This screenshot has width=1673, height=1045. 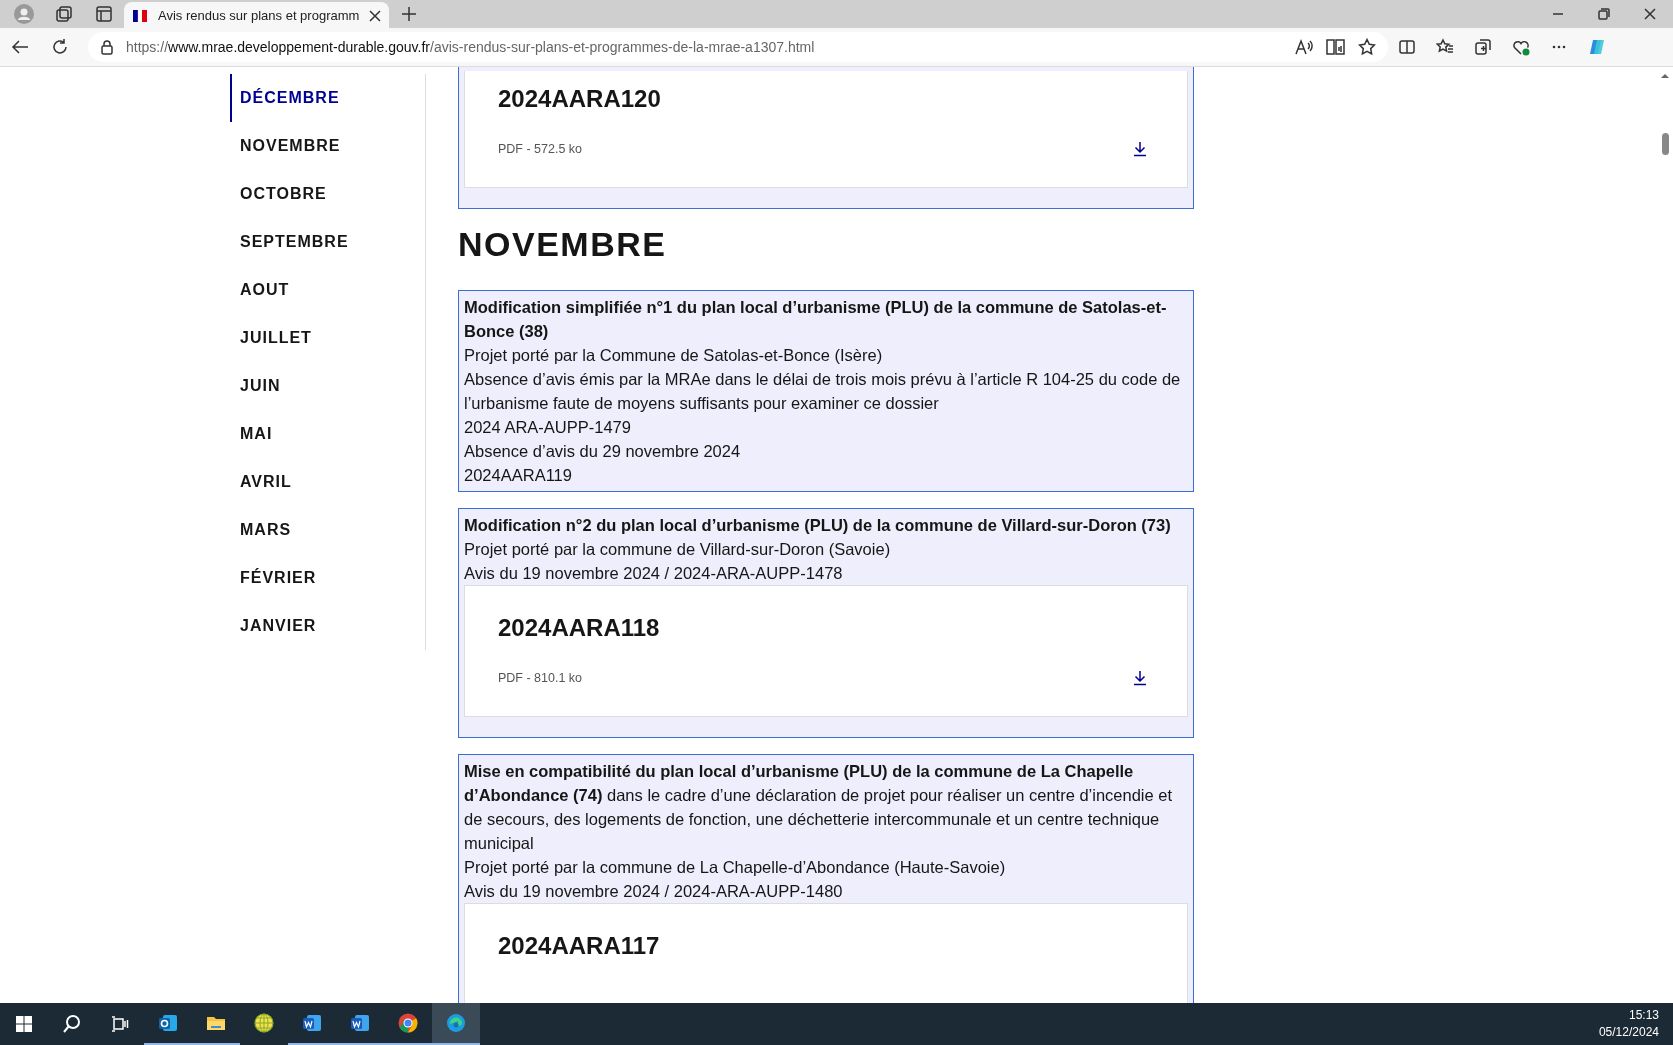 What do you see at coordinates (1367, 47) in the screenshot?
I see `star-icon` at bounding box center [1367, 47].